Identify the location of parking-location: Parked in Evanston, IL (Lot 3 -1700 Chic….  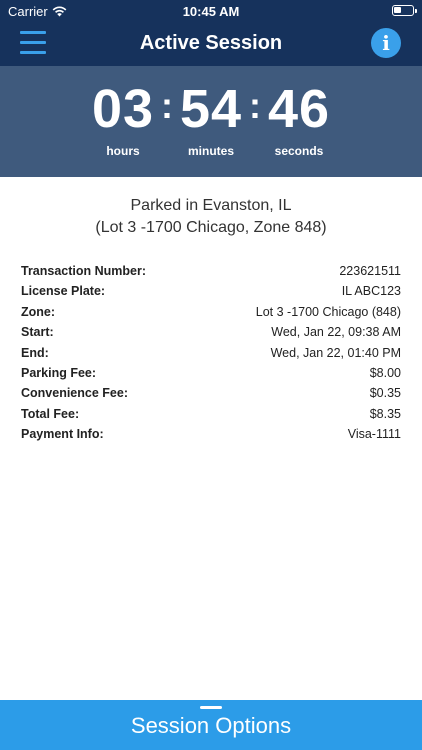
(211, 217).